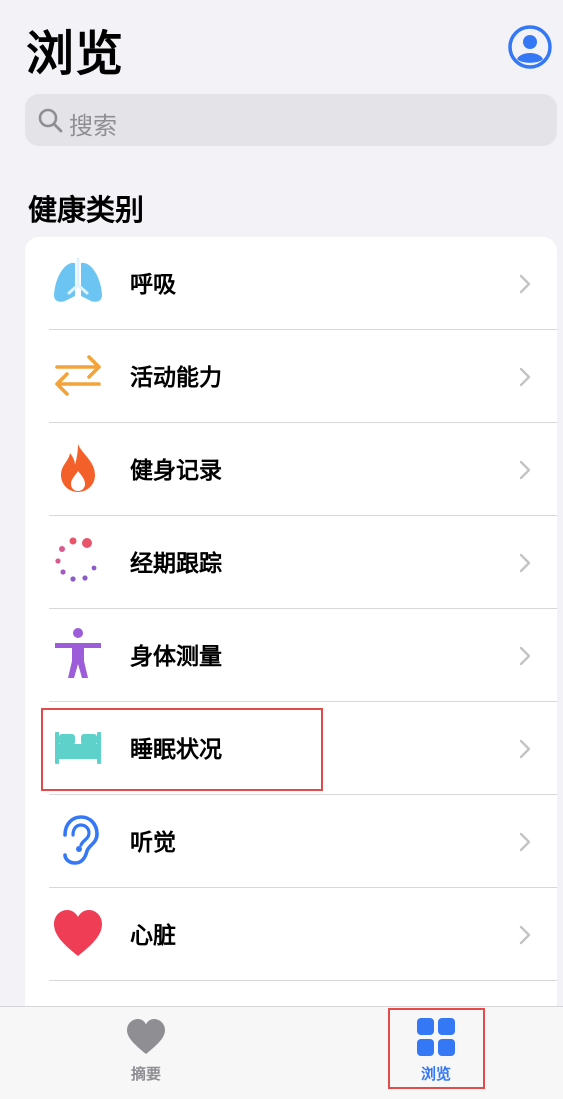  What do you see at coordinates (291, 655) in the screenshot?
I see `category-row-body-measurements: 身体测量` at bounding box center [291, 655].